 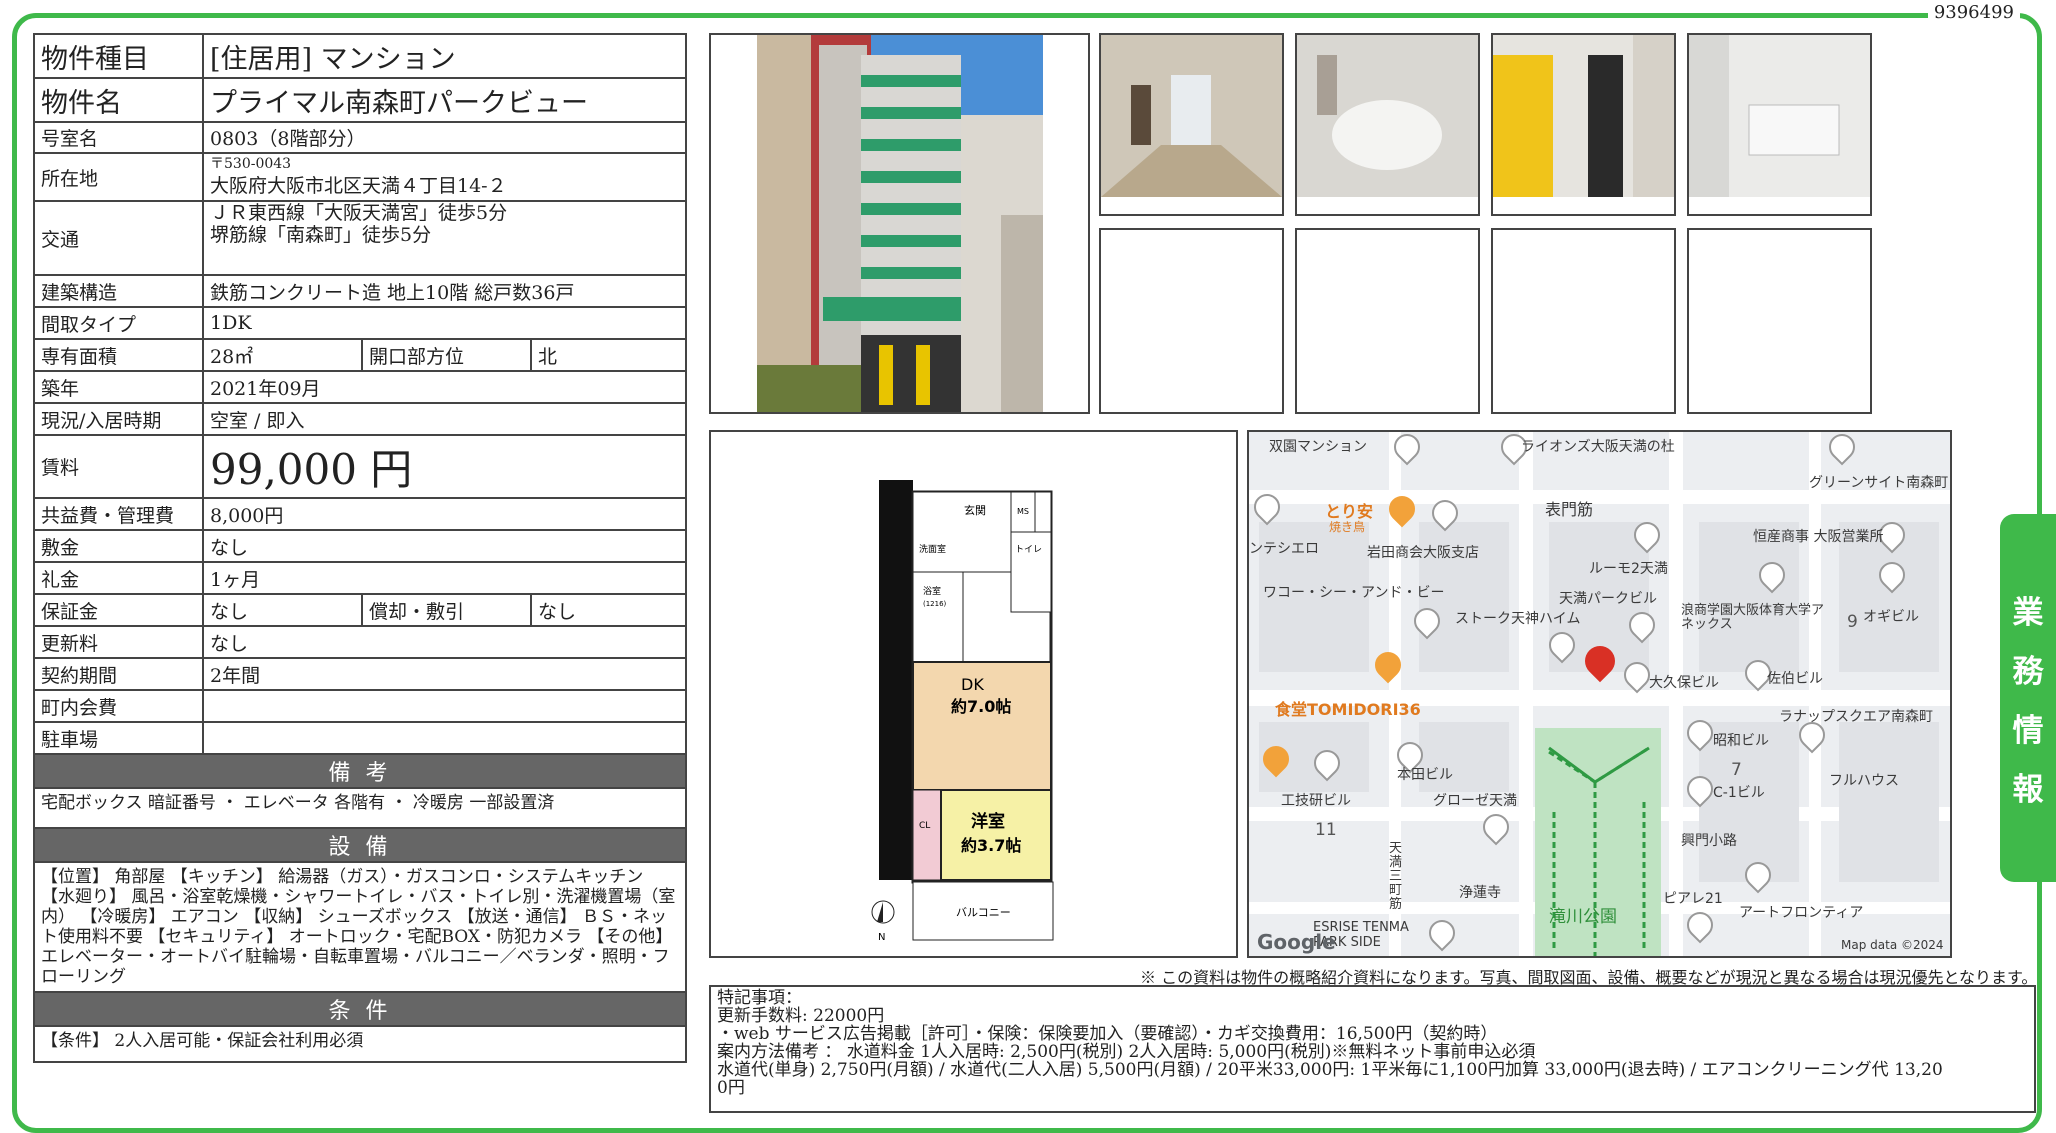 I want to click on map-attribution: Map data ©2024, so click(x=1892, y=945).